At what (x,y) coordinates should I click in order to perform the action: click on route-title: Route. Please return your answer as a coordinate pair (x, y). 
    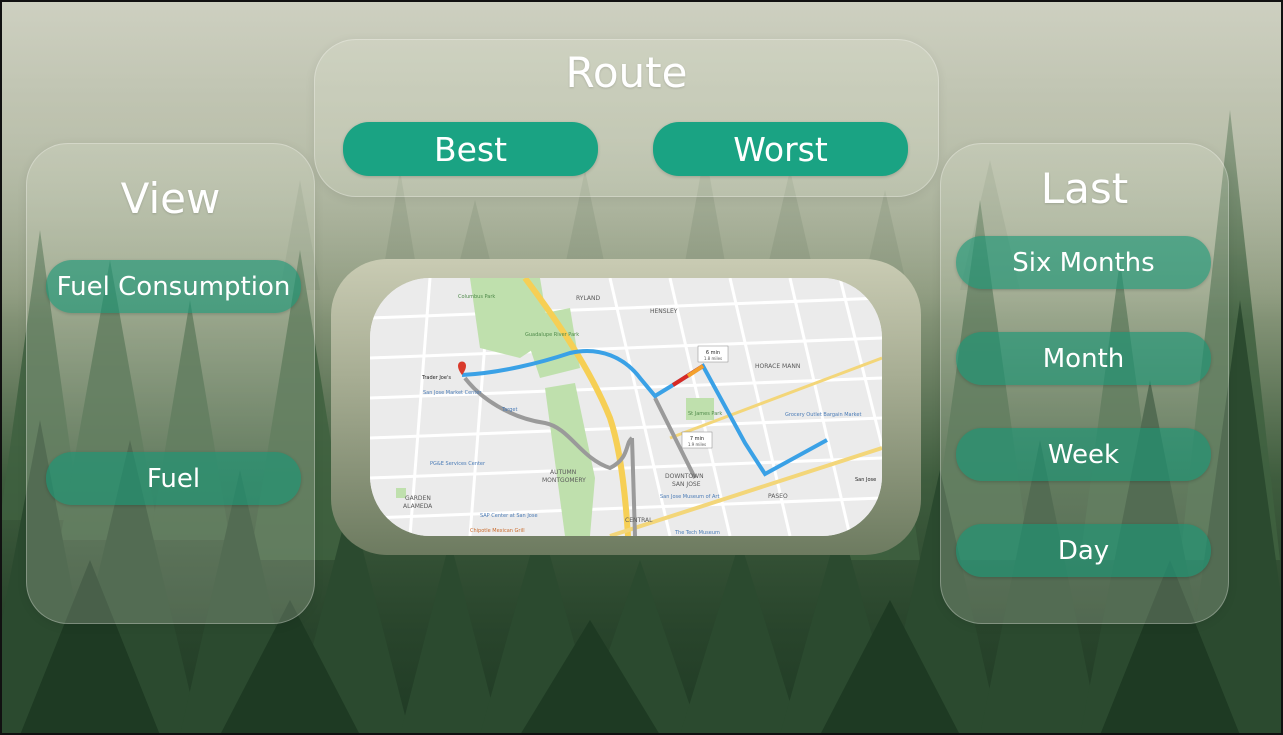
    Looking at the image, I should click on (626, 72).